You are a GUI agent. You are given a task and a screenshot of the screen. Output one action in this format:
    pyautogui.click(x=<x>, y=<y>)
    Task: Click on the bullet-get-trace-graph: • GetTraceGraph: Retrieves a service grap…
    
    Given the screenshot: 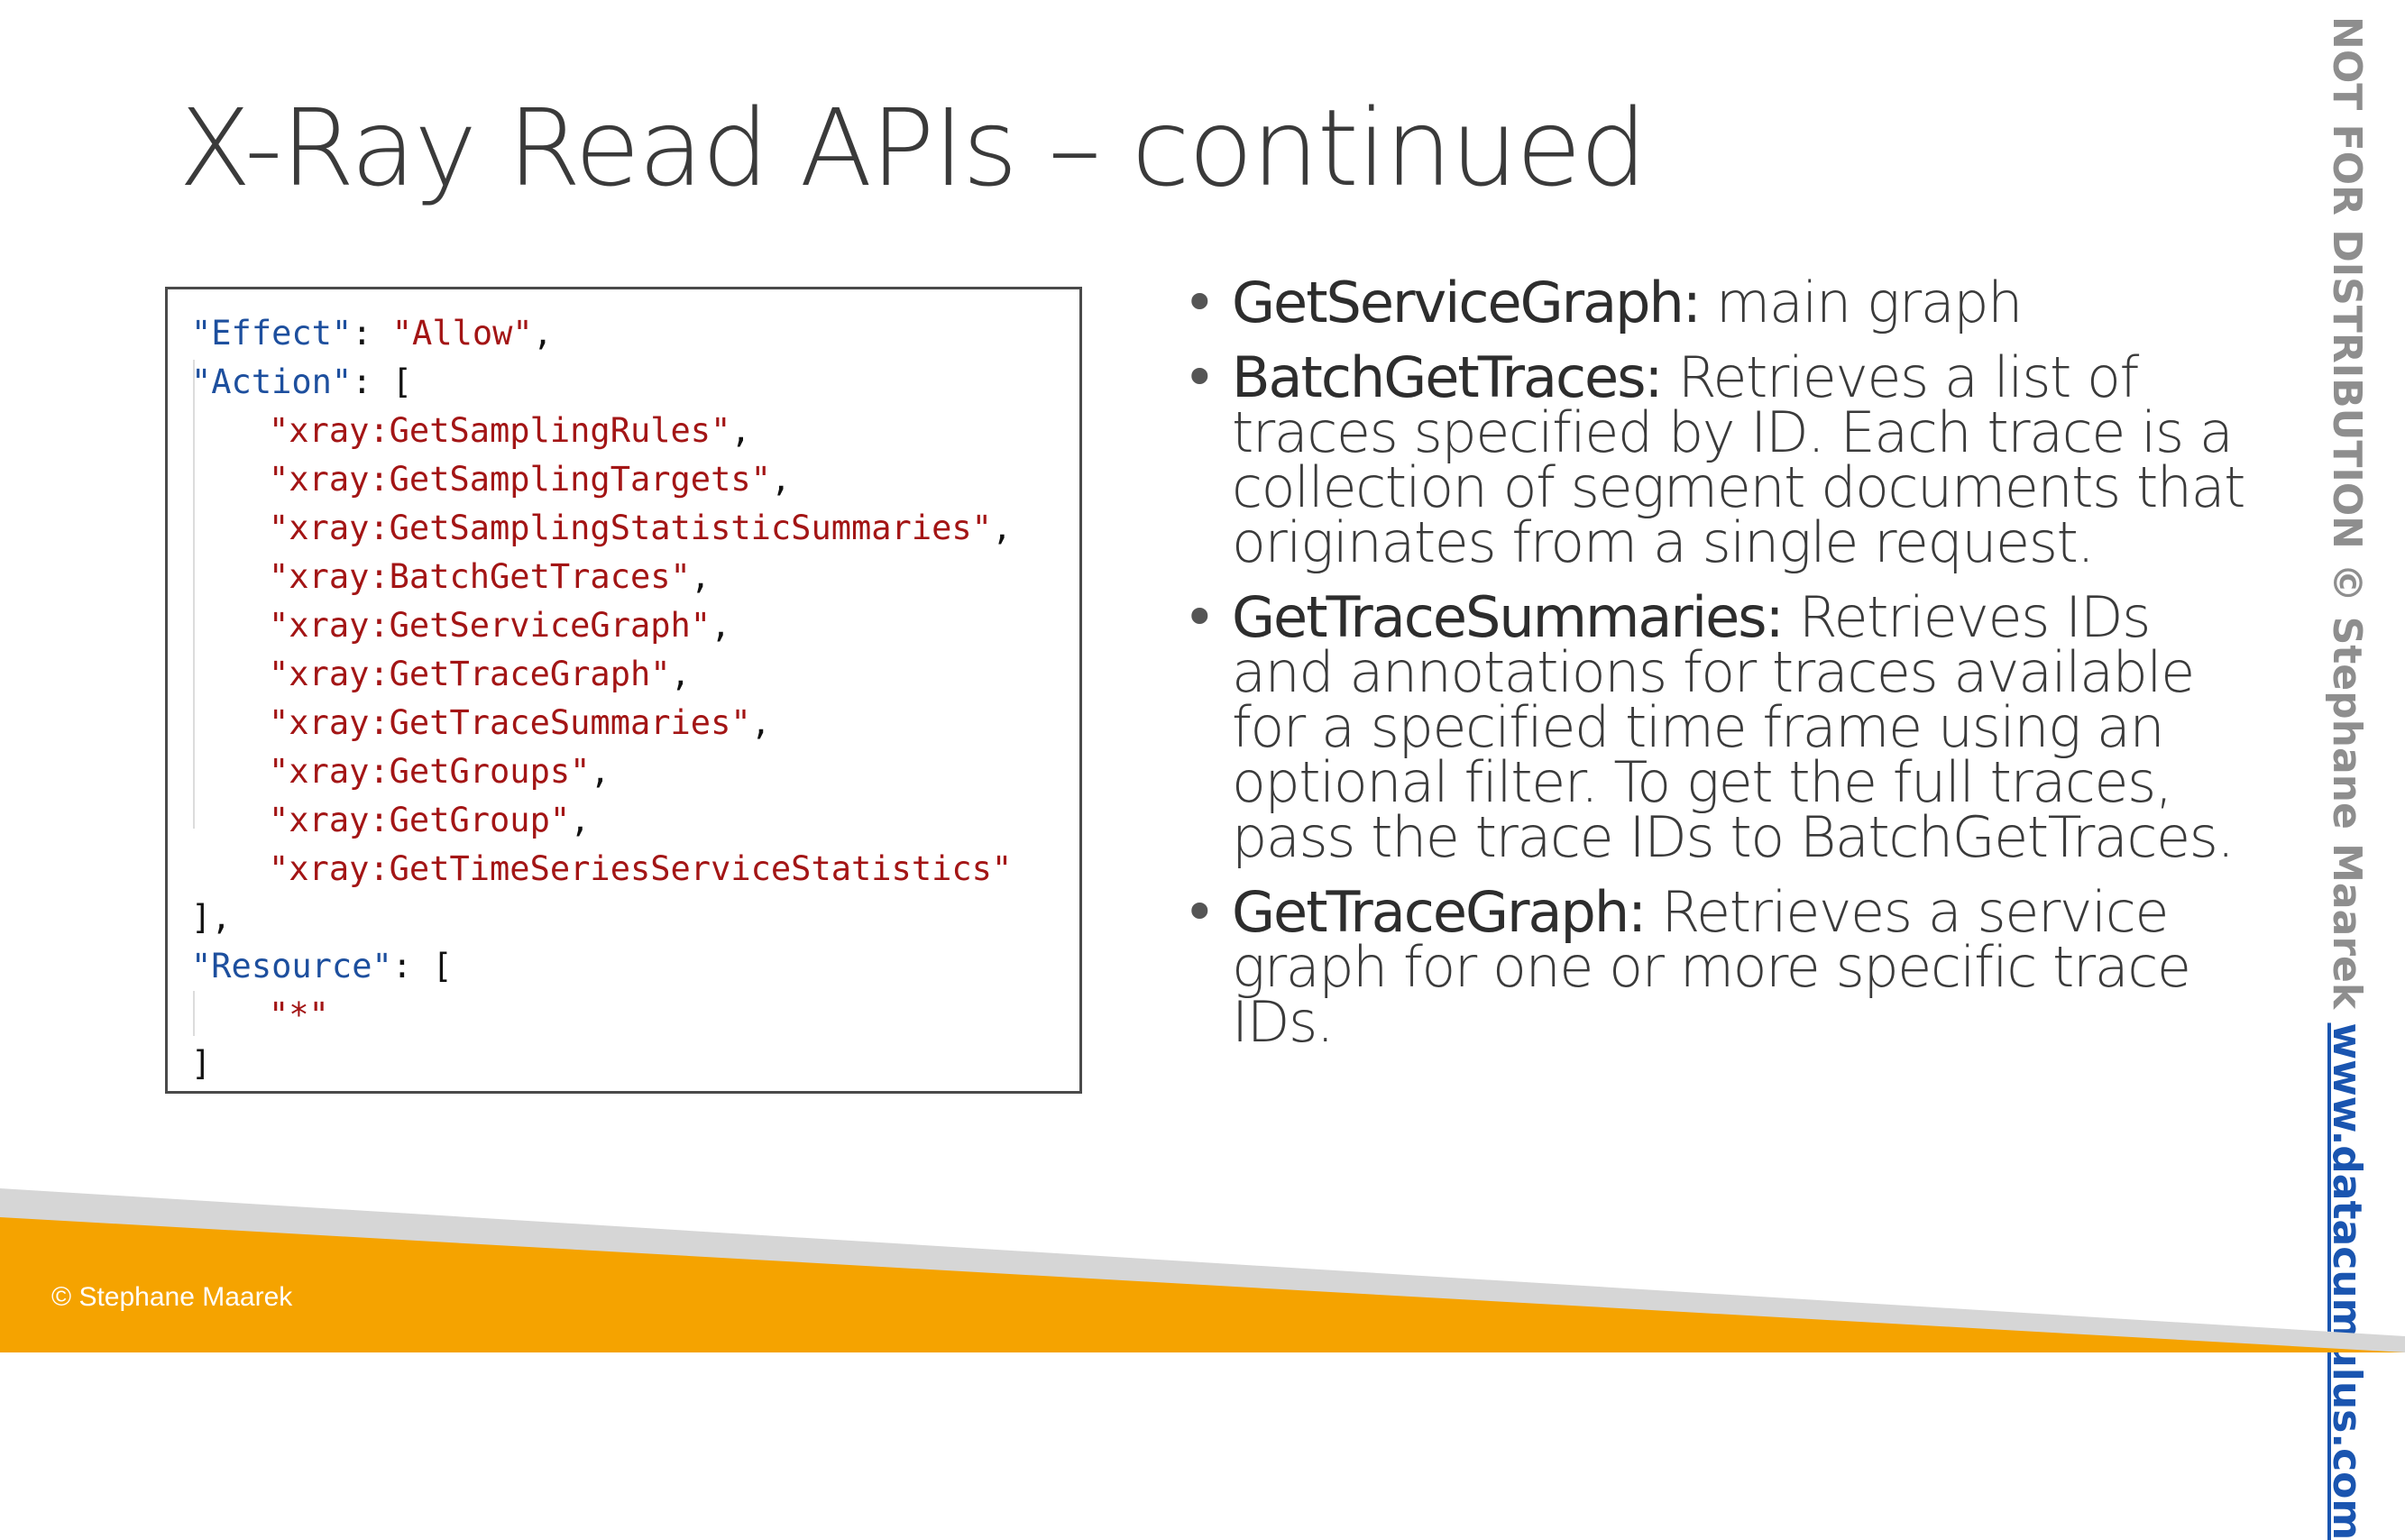 What is the action you would take?
    pyautogui.click(x=1724, y=967)
    